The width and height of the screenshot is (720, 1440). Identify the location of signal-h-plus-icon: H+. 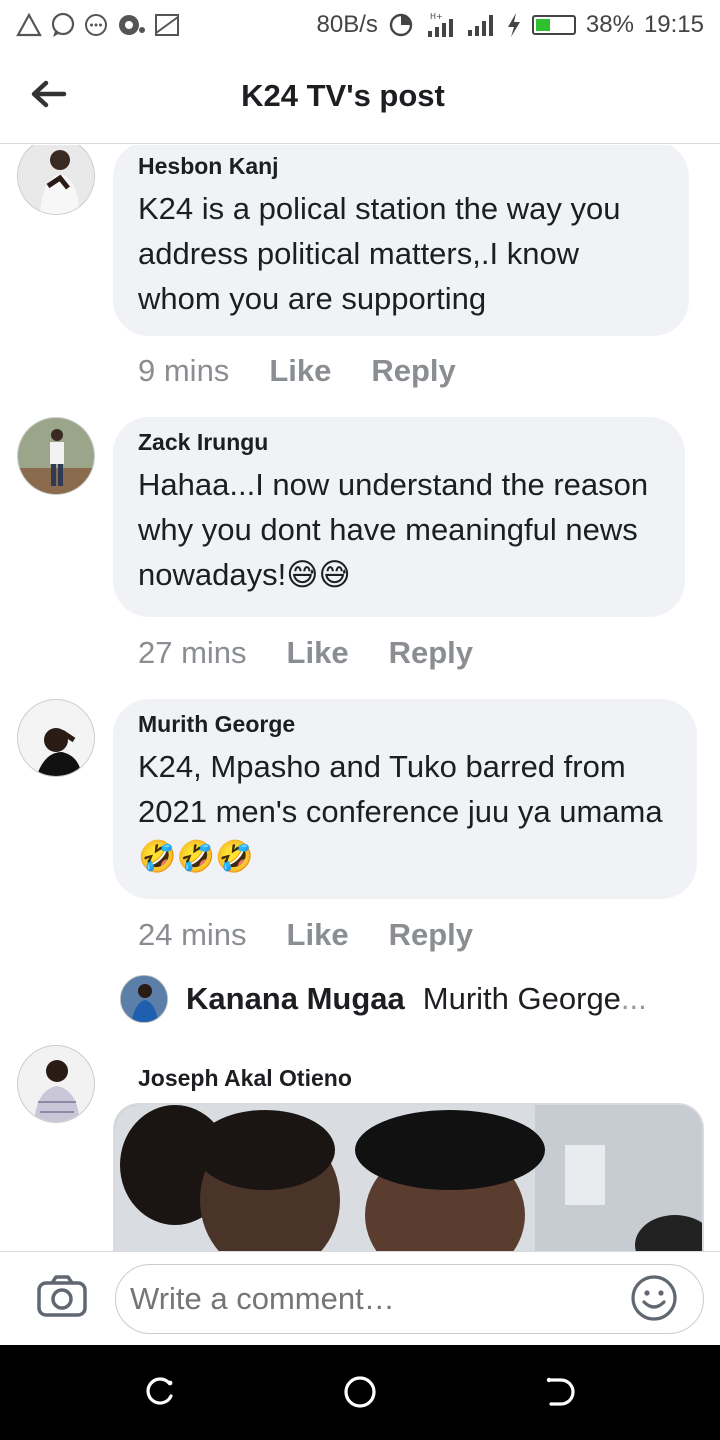
(440, 24).